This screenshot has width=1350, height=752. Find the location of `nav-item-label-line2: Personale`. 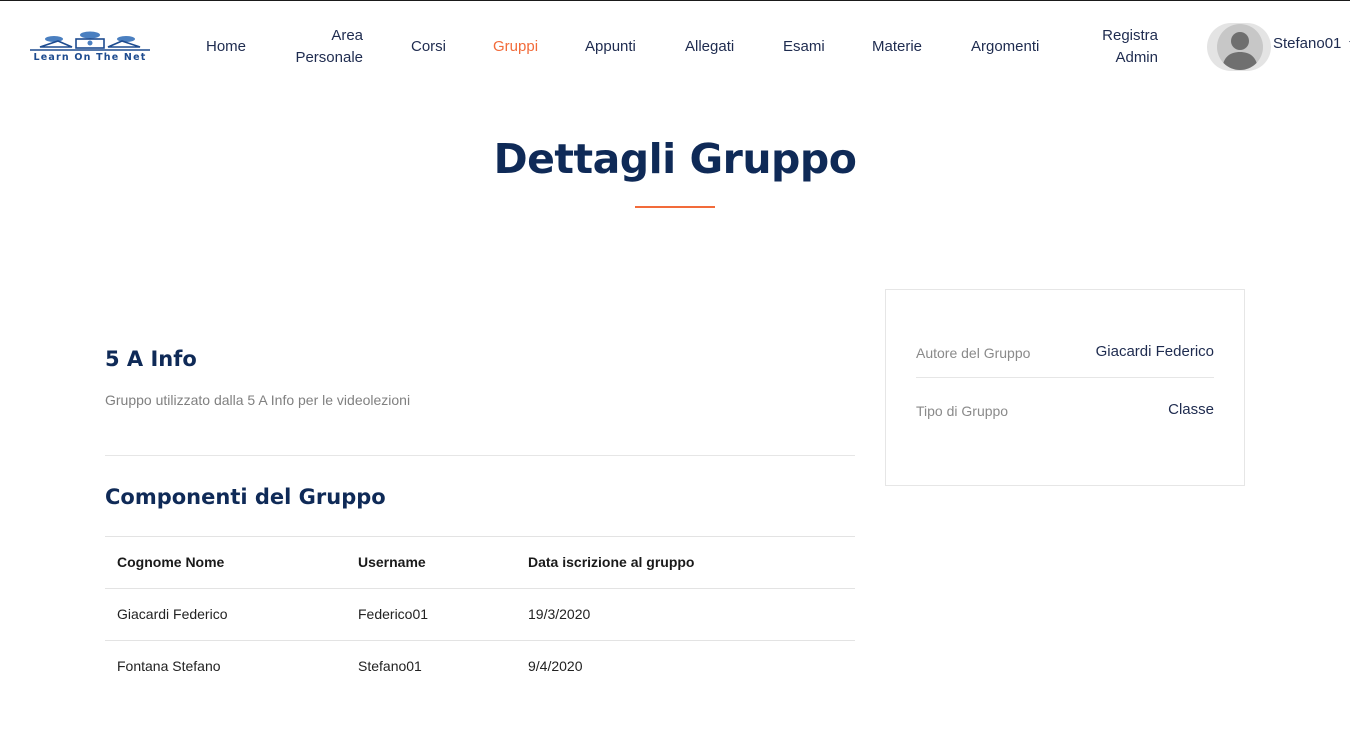

nav-item-label-line2: Personale is located at coordinates (329, 57).